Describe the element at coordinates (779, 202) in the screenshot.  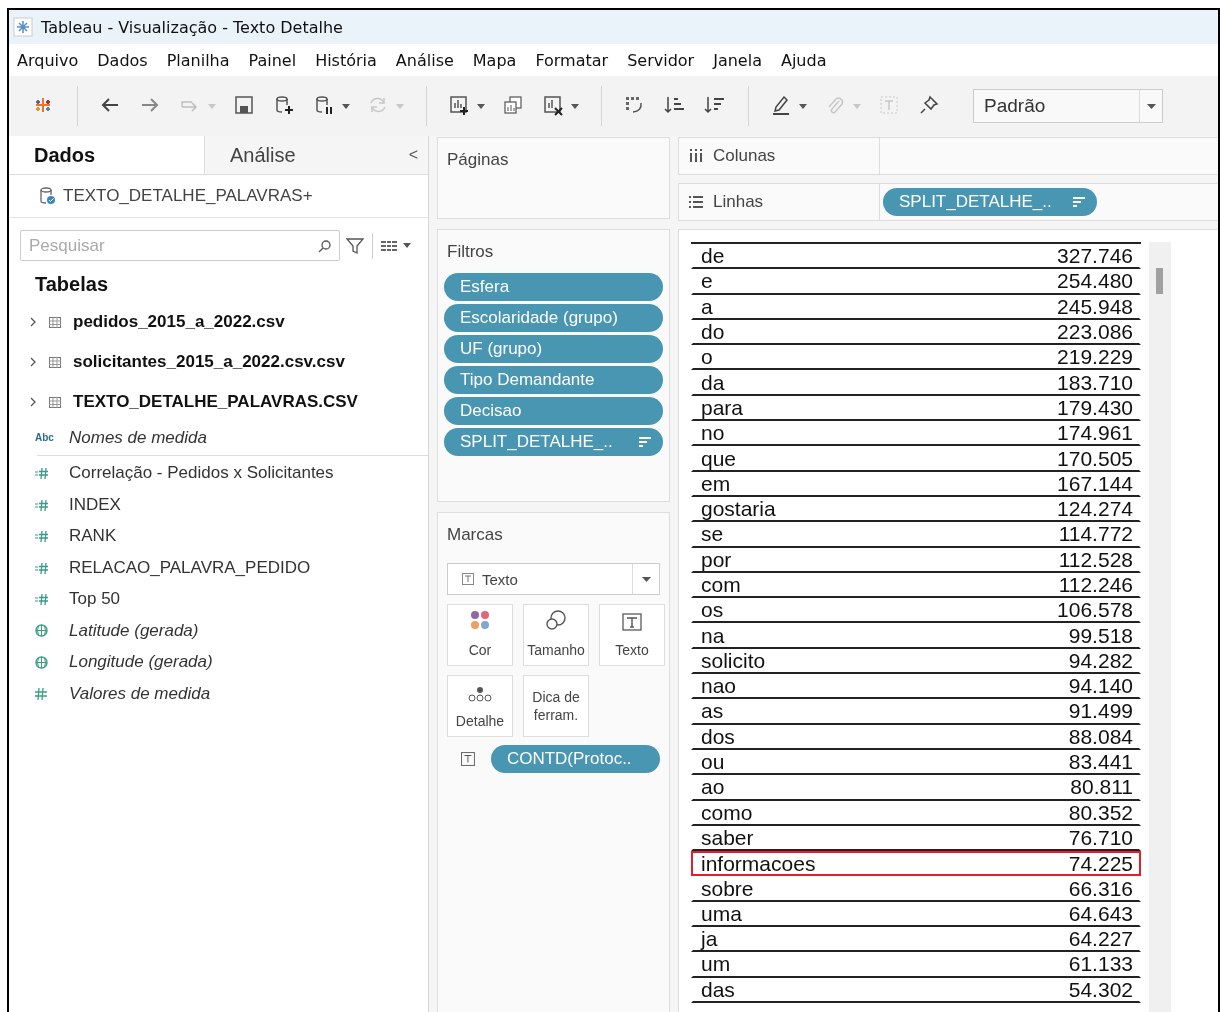
I see `shelf-label: Linhas` at that location.